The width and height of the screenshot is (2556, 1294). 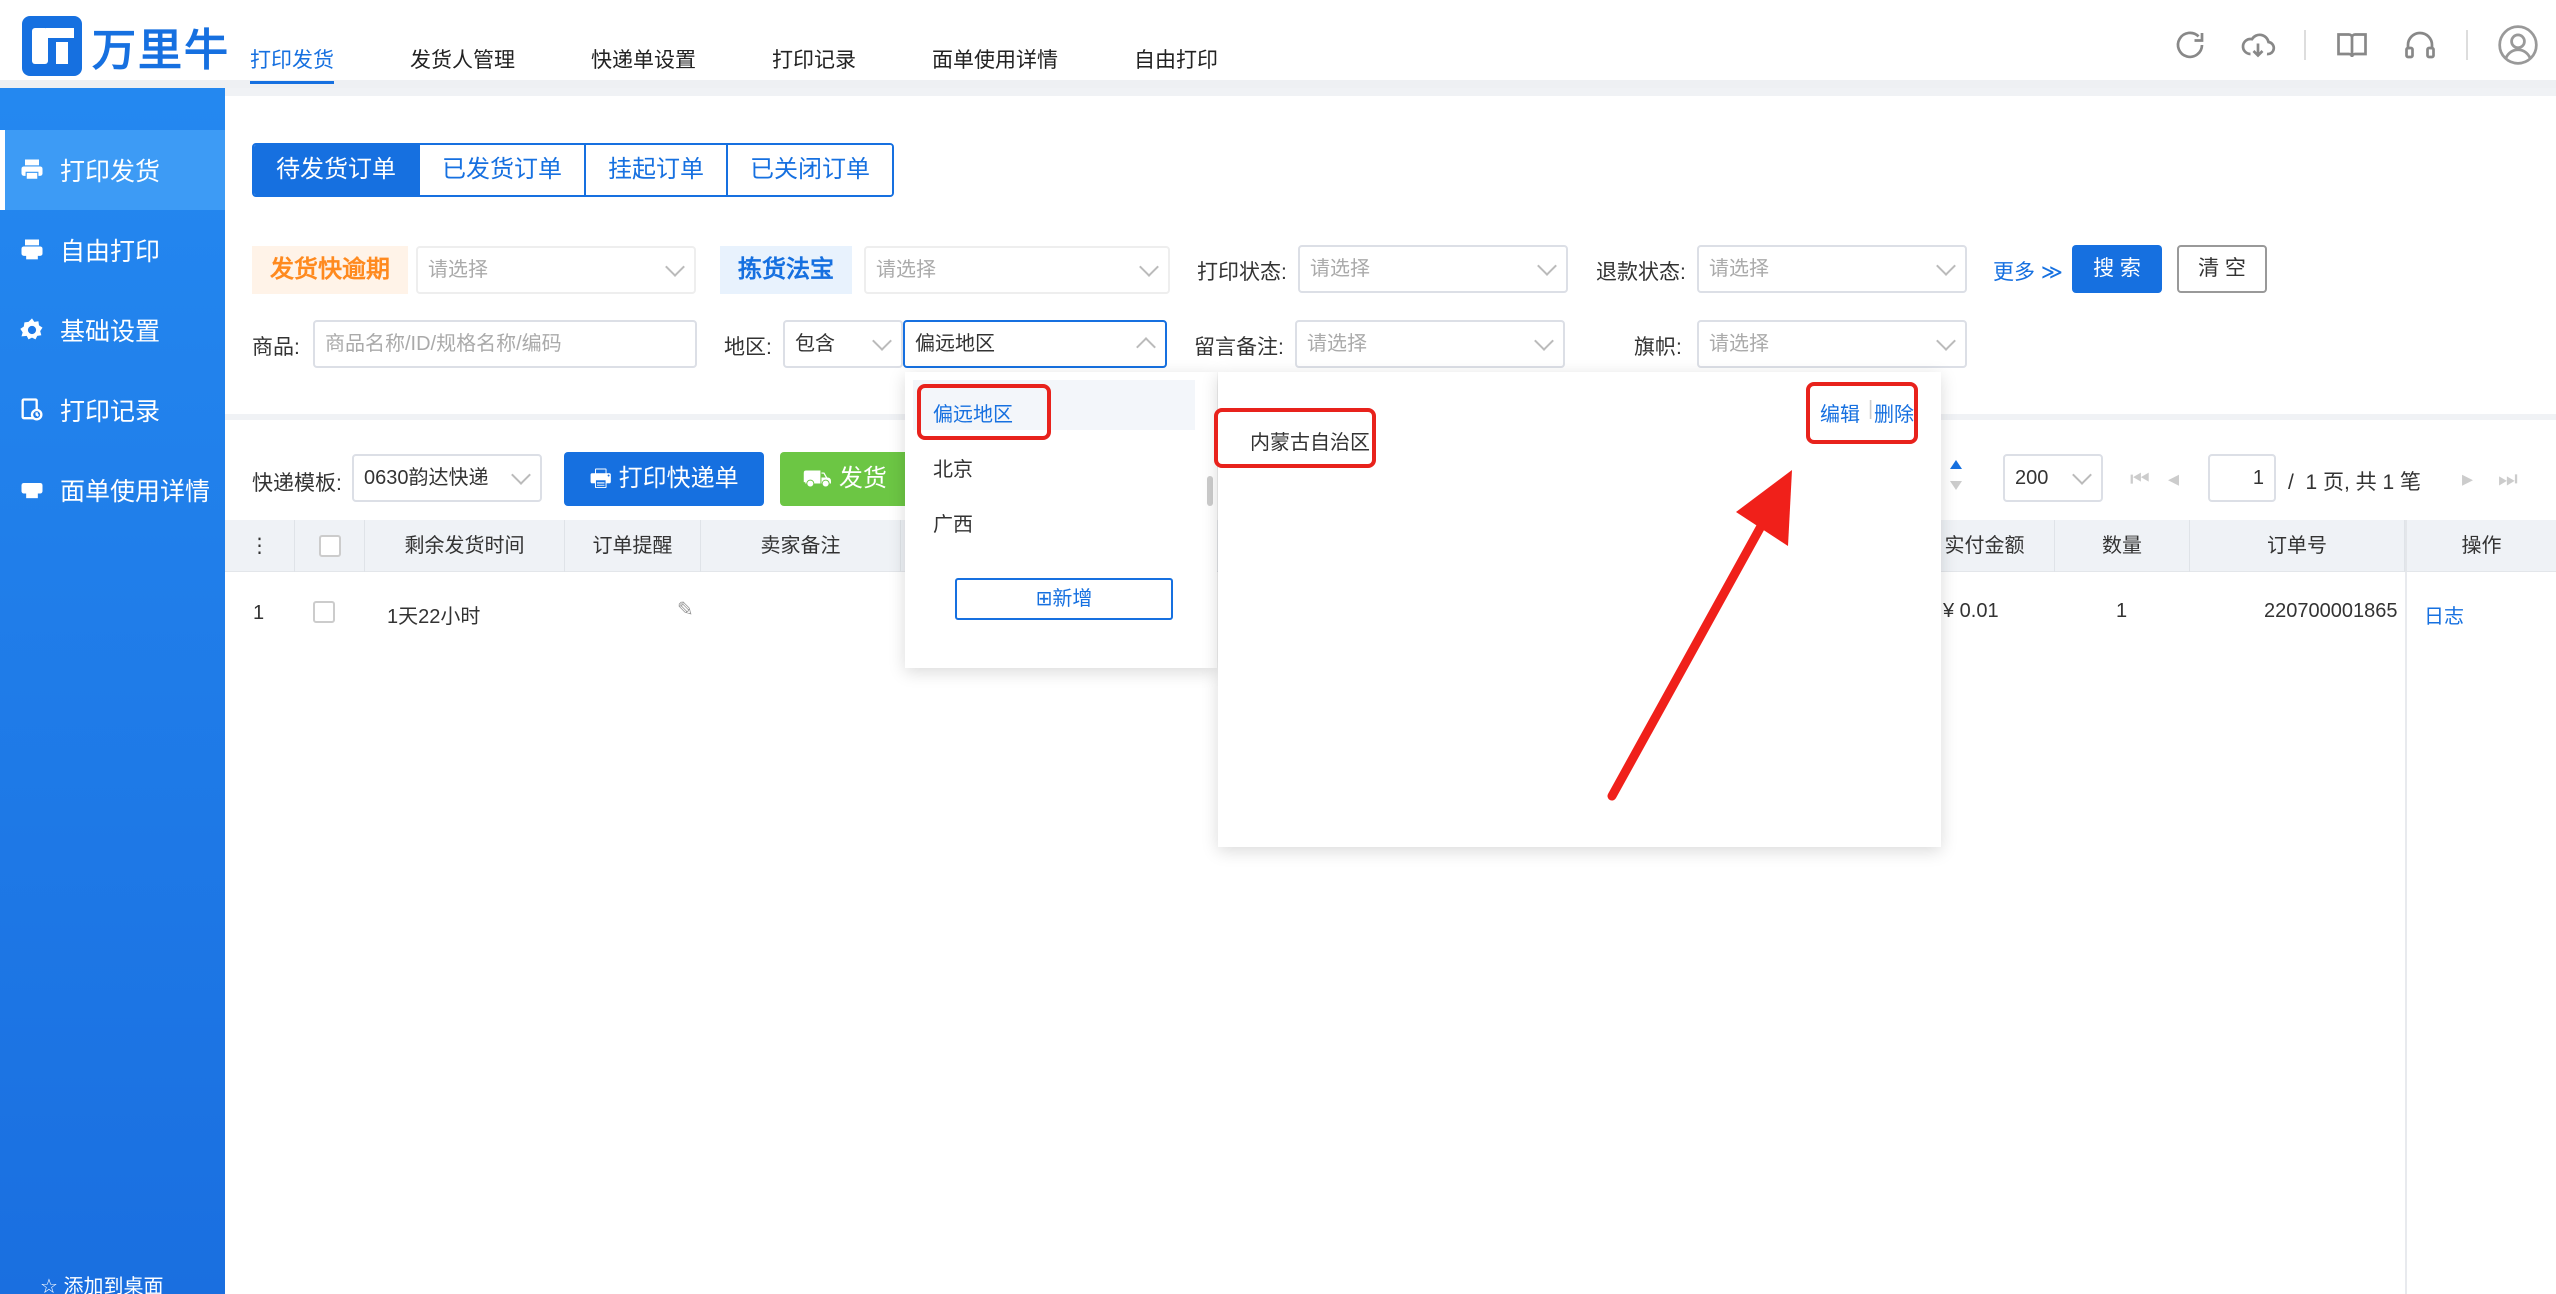 I want to click on double-chevron-down-icon: ≫, so click(x=2049, y=272).